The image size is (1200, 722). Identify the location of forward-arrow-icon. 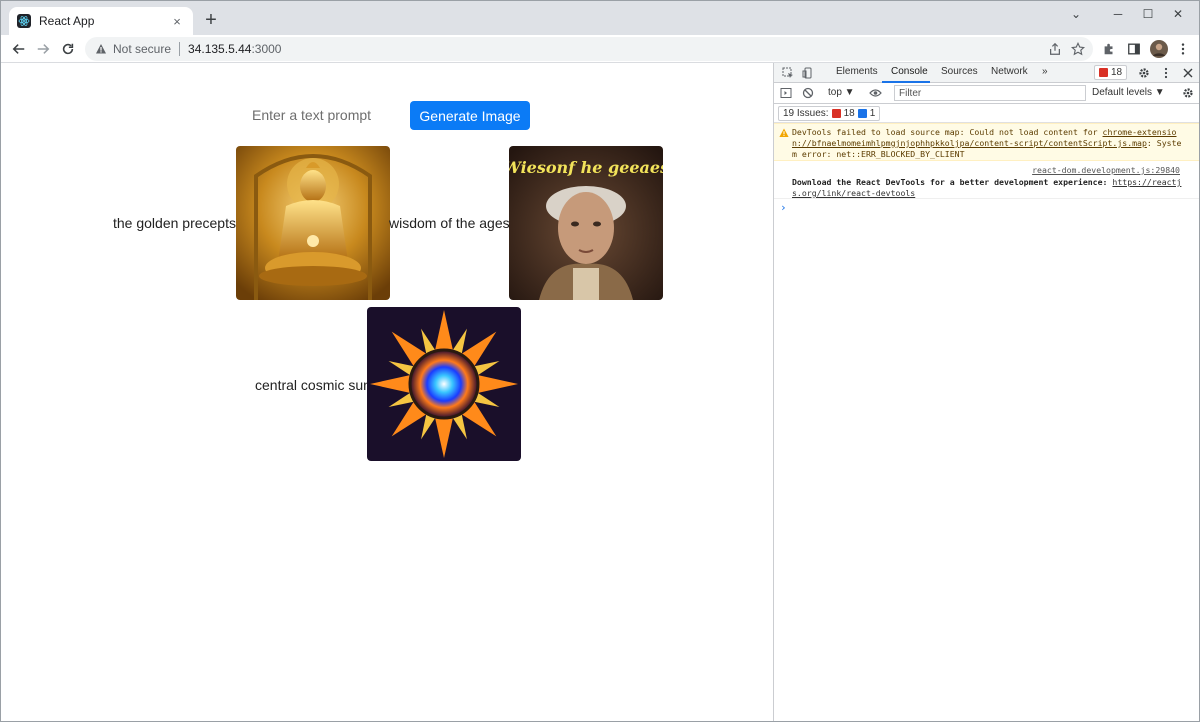
(43, 49).